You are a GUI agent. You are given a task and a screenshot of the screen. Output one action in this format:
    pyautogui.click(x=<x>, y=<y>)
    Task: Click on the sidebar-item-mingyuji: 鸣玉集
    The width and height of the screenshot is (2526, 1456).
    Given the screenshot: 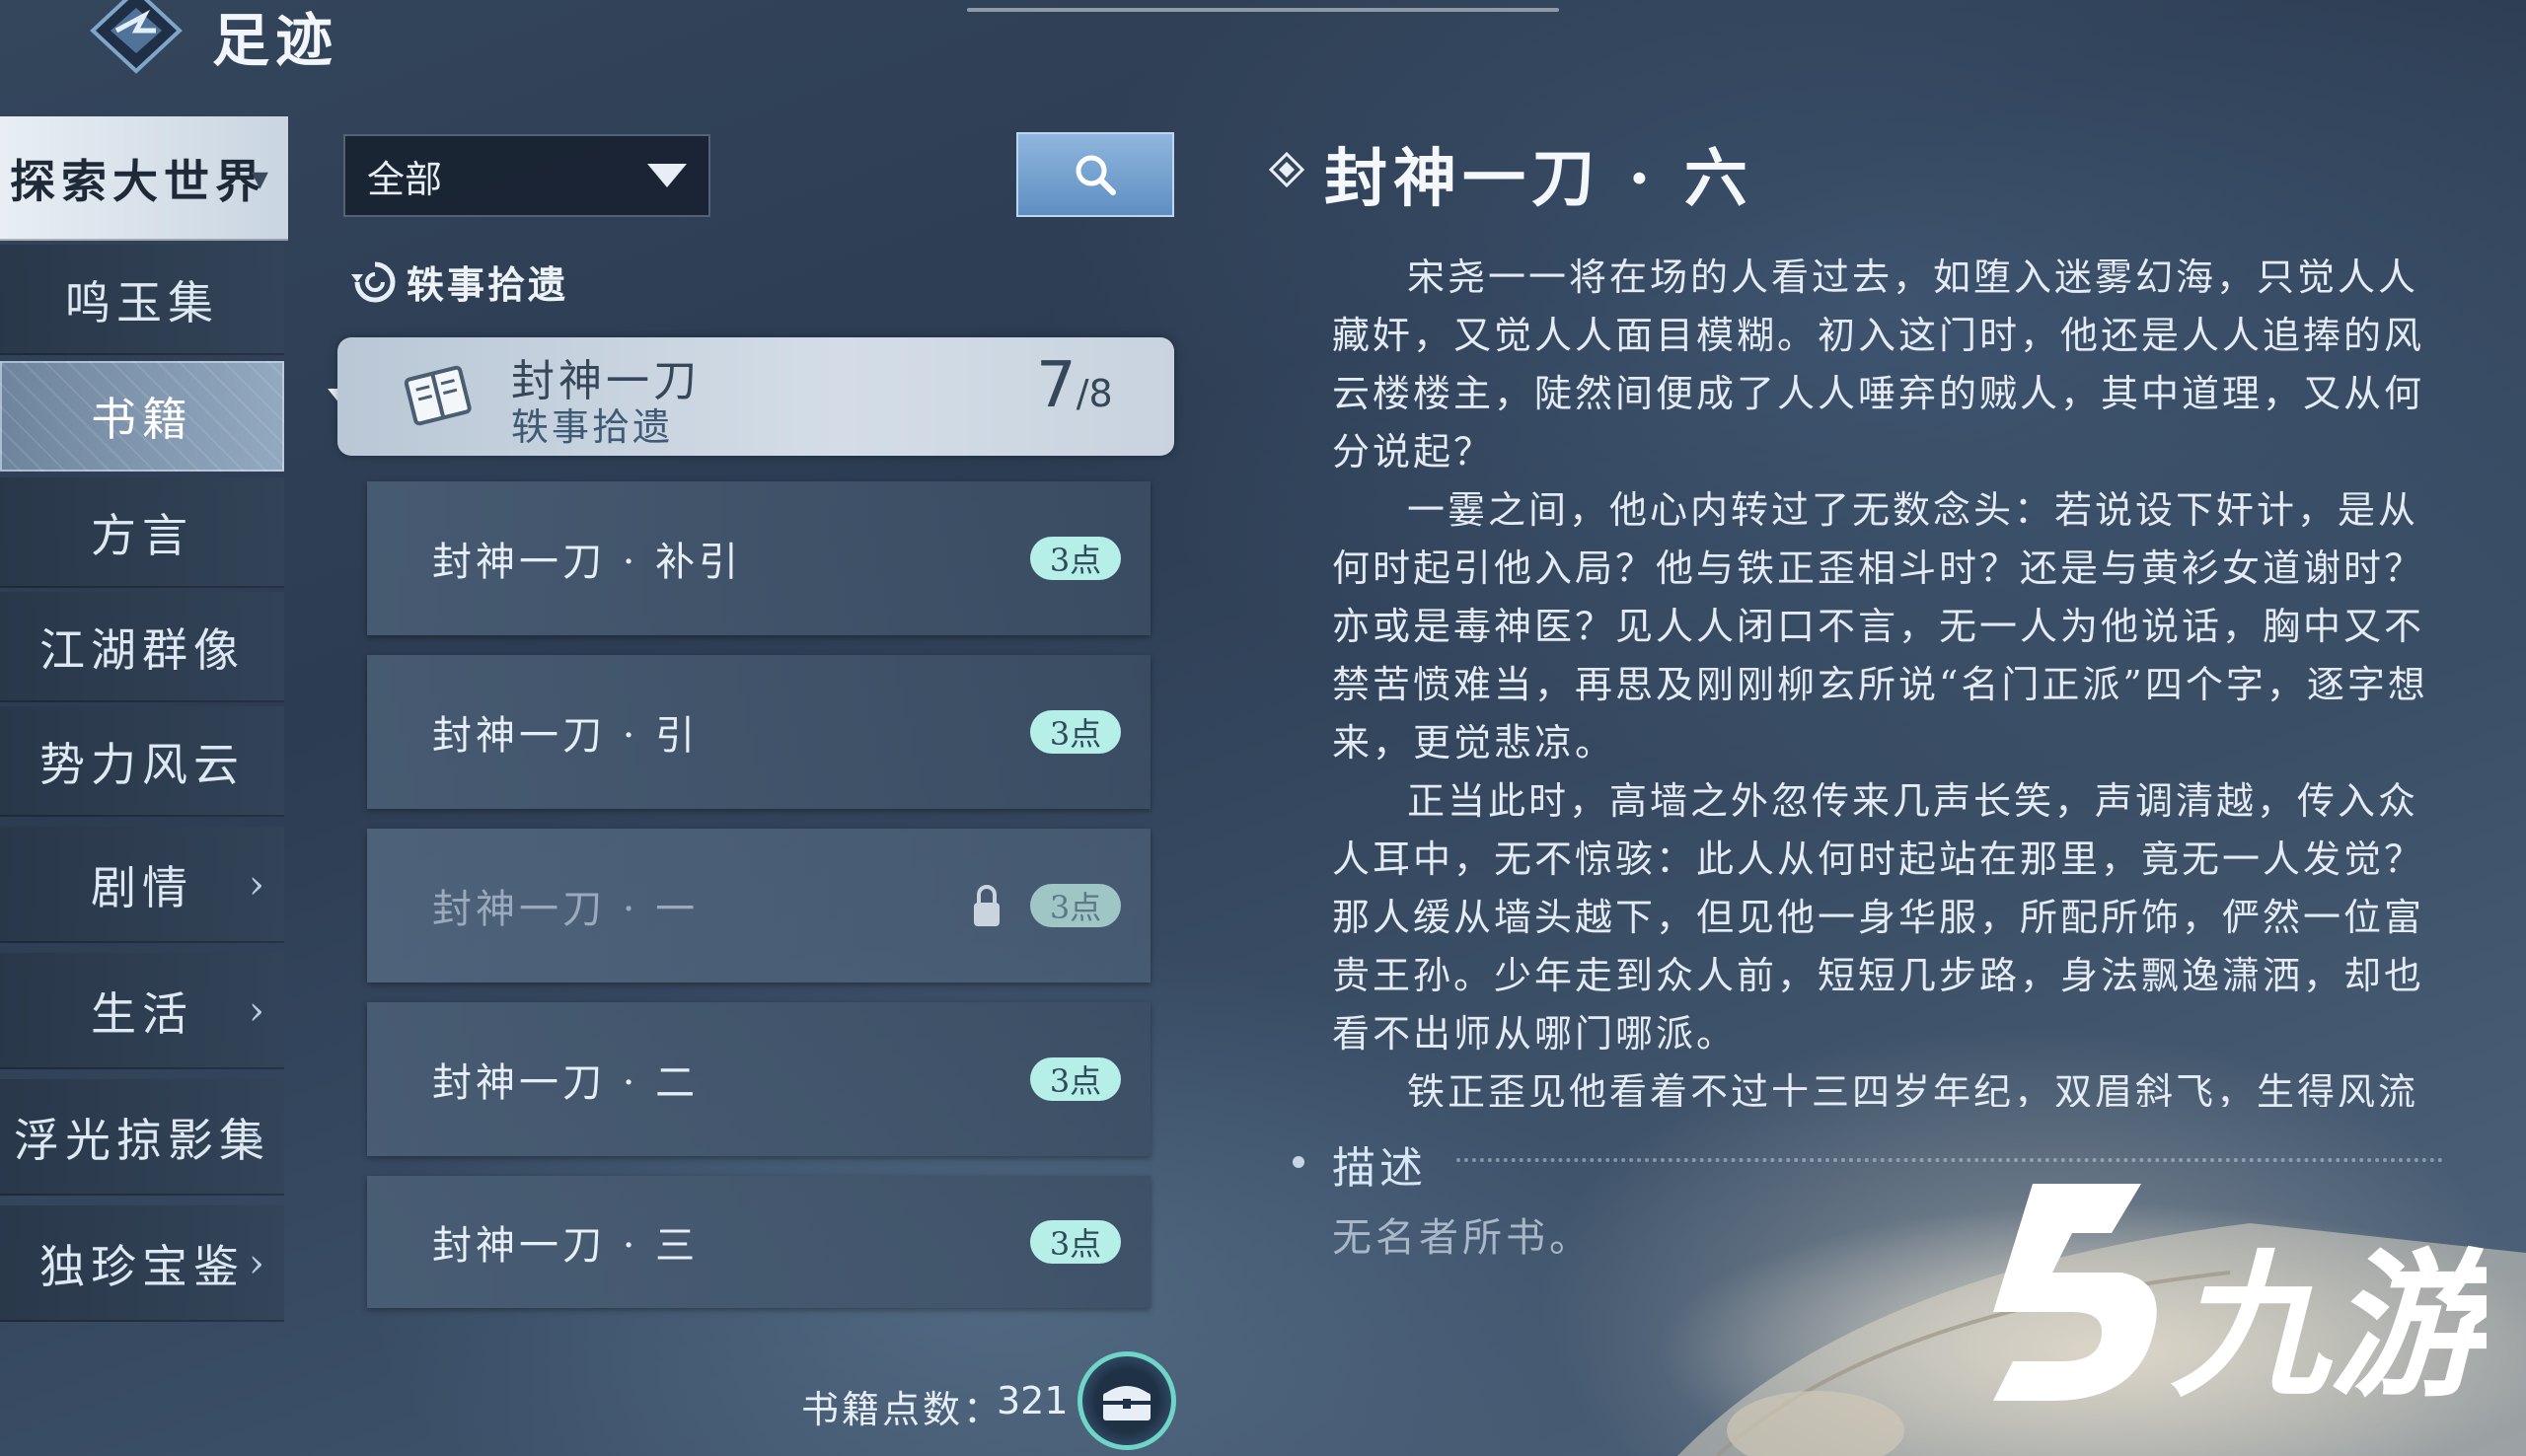 What is the action you would take?
    pyautogui.click(x=142, y=300)
    